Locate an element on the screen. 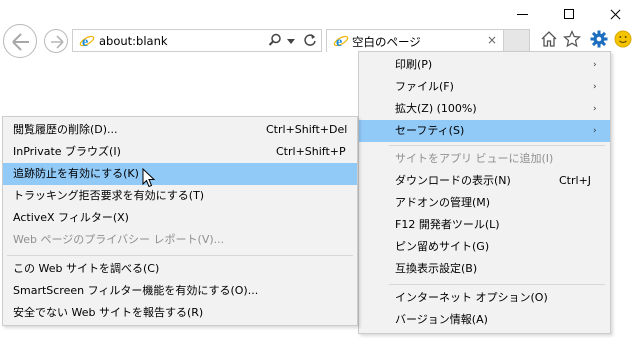 The width and height of the screenshot is (640, 360). mouse-cursor-icon is located at coordinates (149, 178).